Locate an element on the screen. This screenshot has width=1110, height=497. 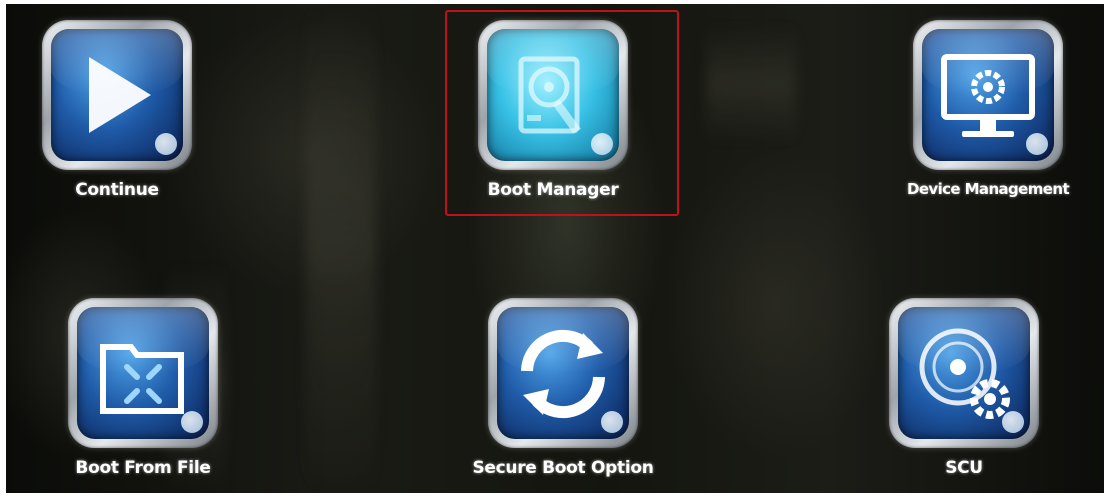
menu-item-device-management: Device Management is located at coordinates (988, 111).